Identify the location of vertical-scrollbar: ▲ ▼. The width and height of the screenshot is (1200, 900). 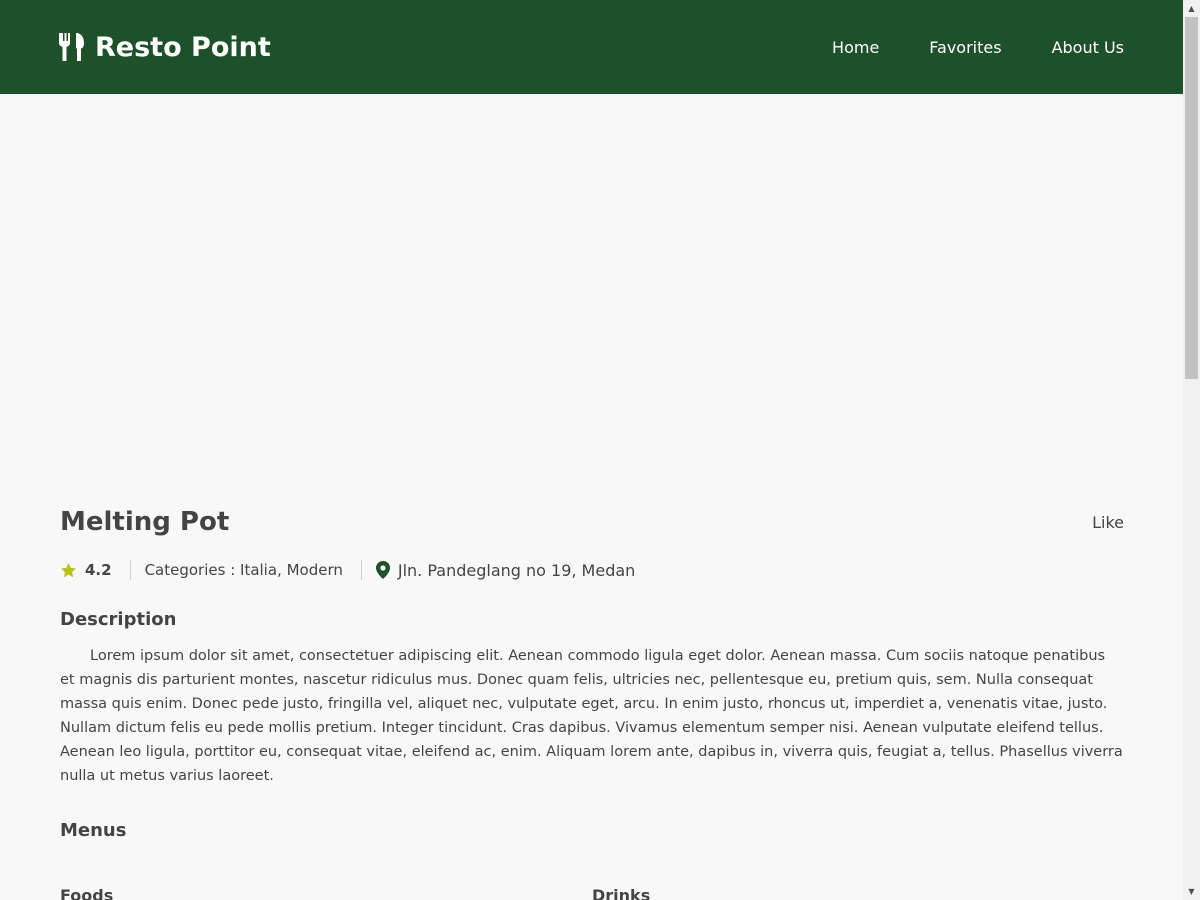
(1191, 450).